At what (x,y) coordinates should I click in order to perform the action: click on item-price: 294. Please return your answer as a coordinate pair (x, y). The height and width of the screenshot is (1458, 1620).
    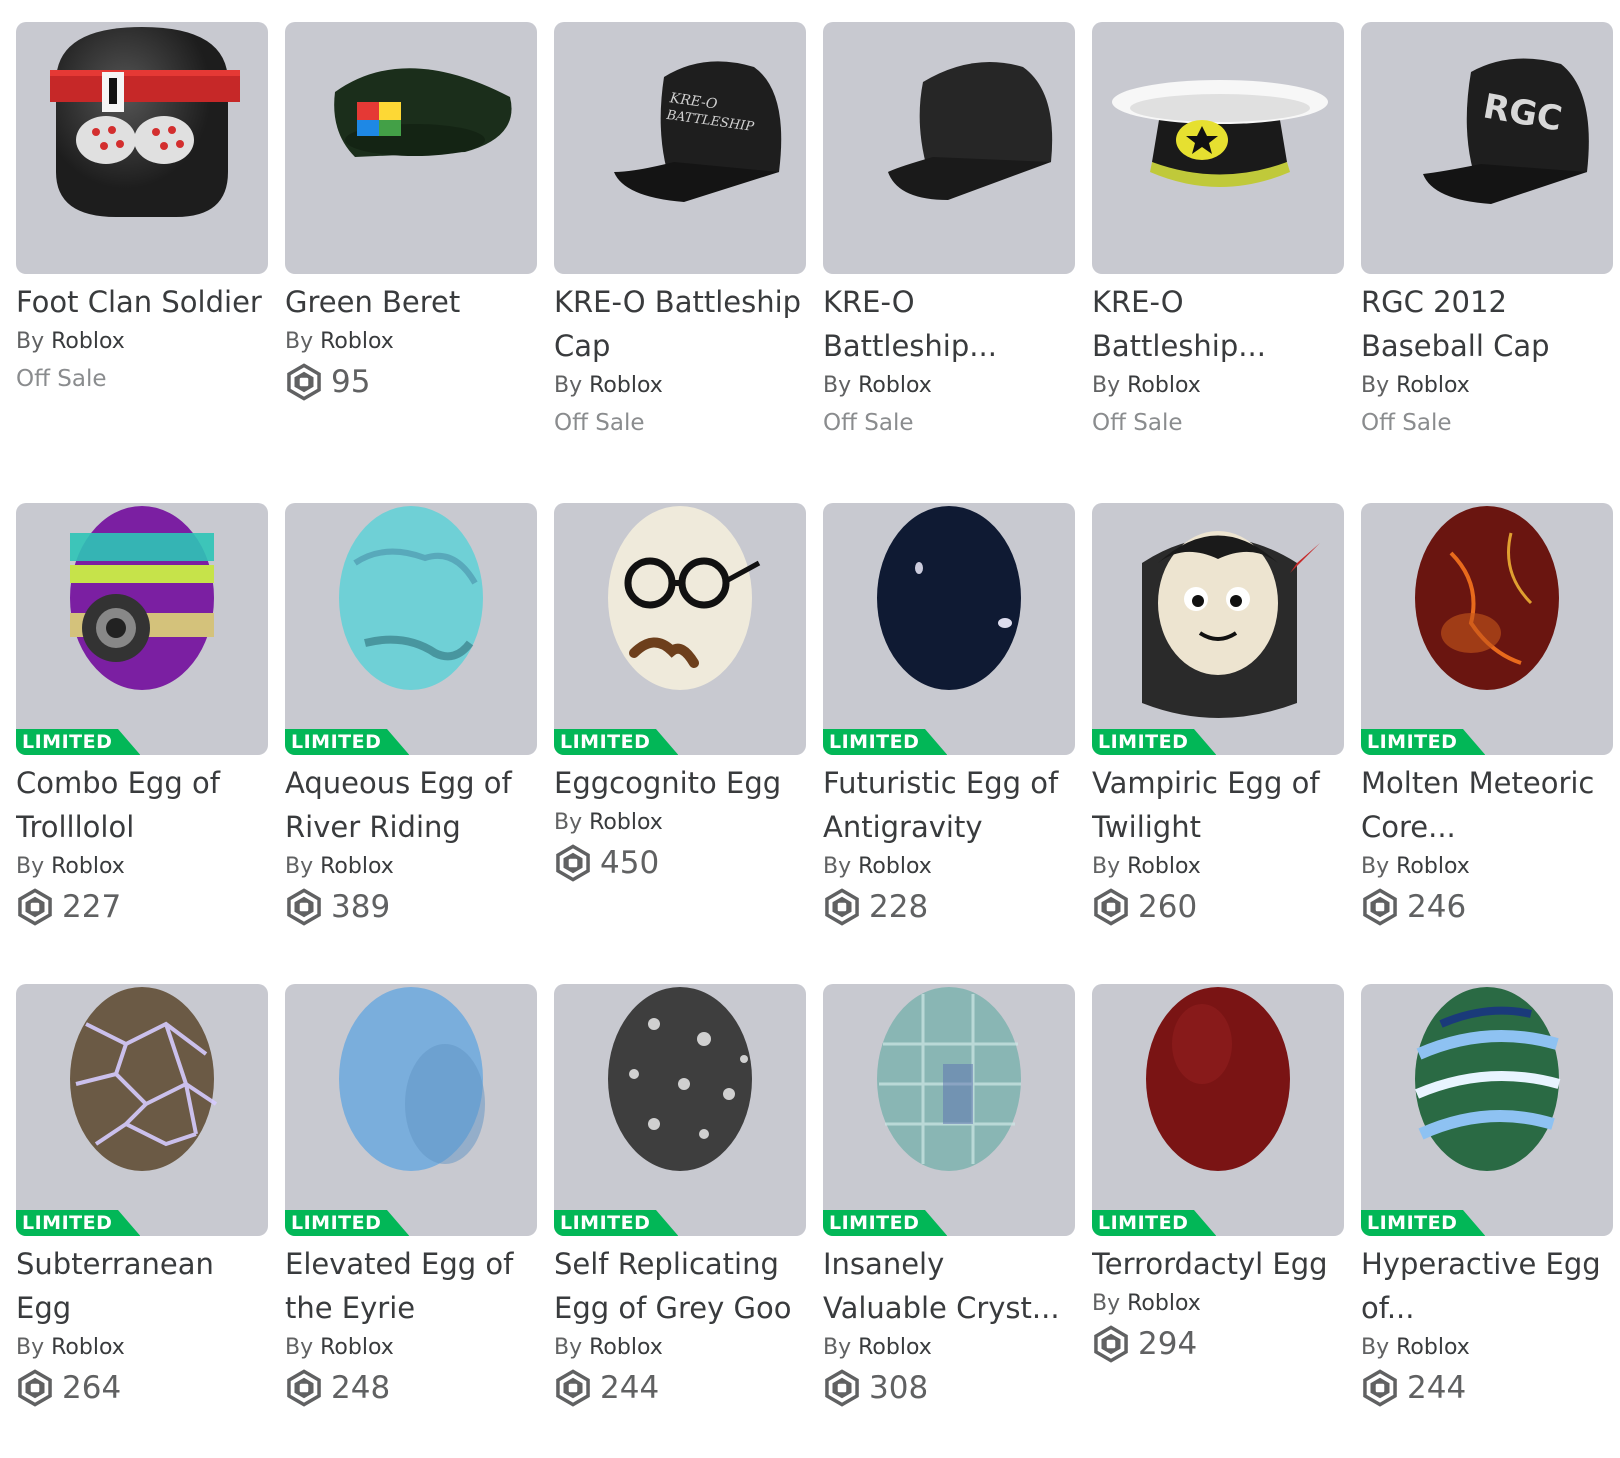
    Looking at the image, I should click on (1218, 1344).